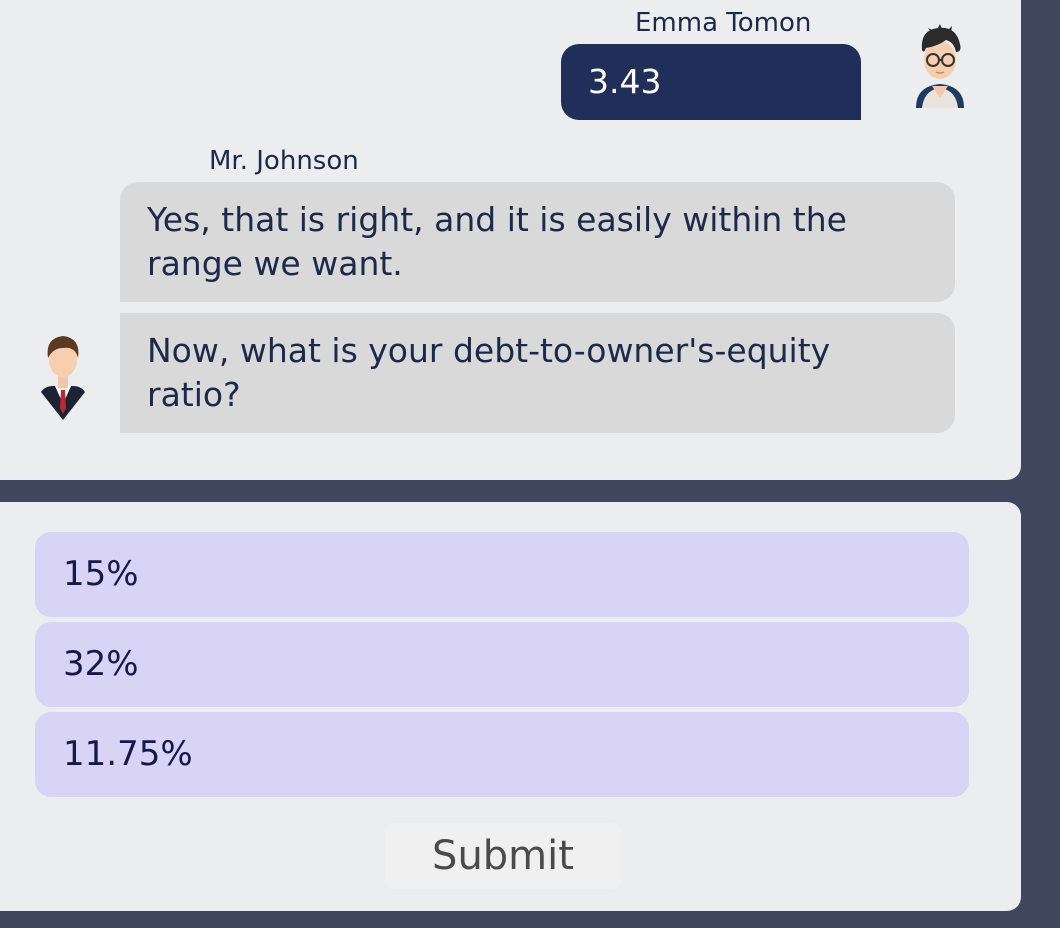  Describe the element at coordinates (502, 574) in the screenshot. I see `answer-option: 15%` at that location.